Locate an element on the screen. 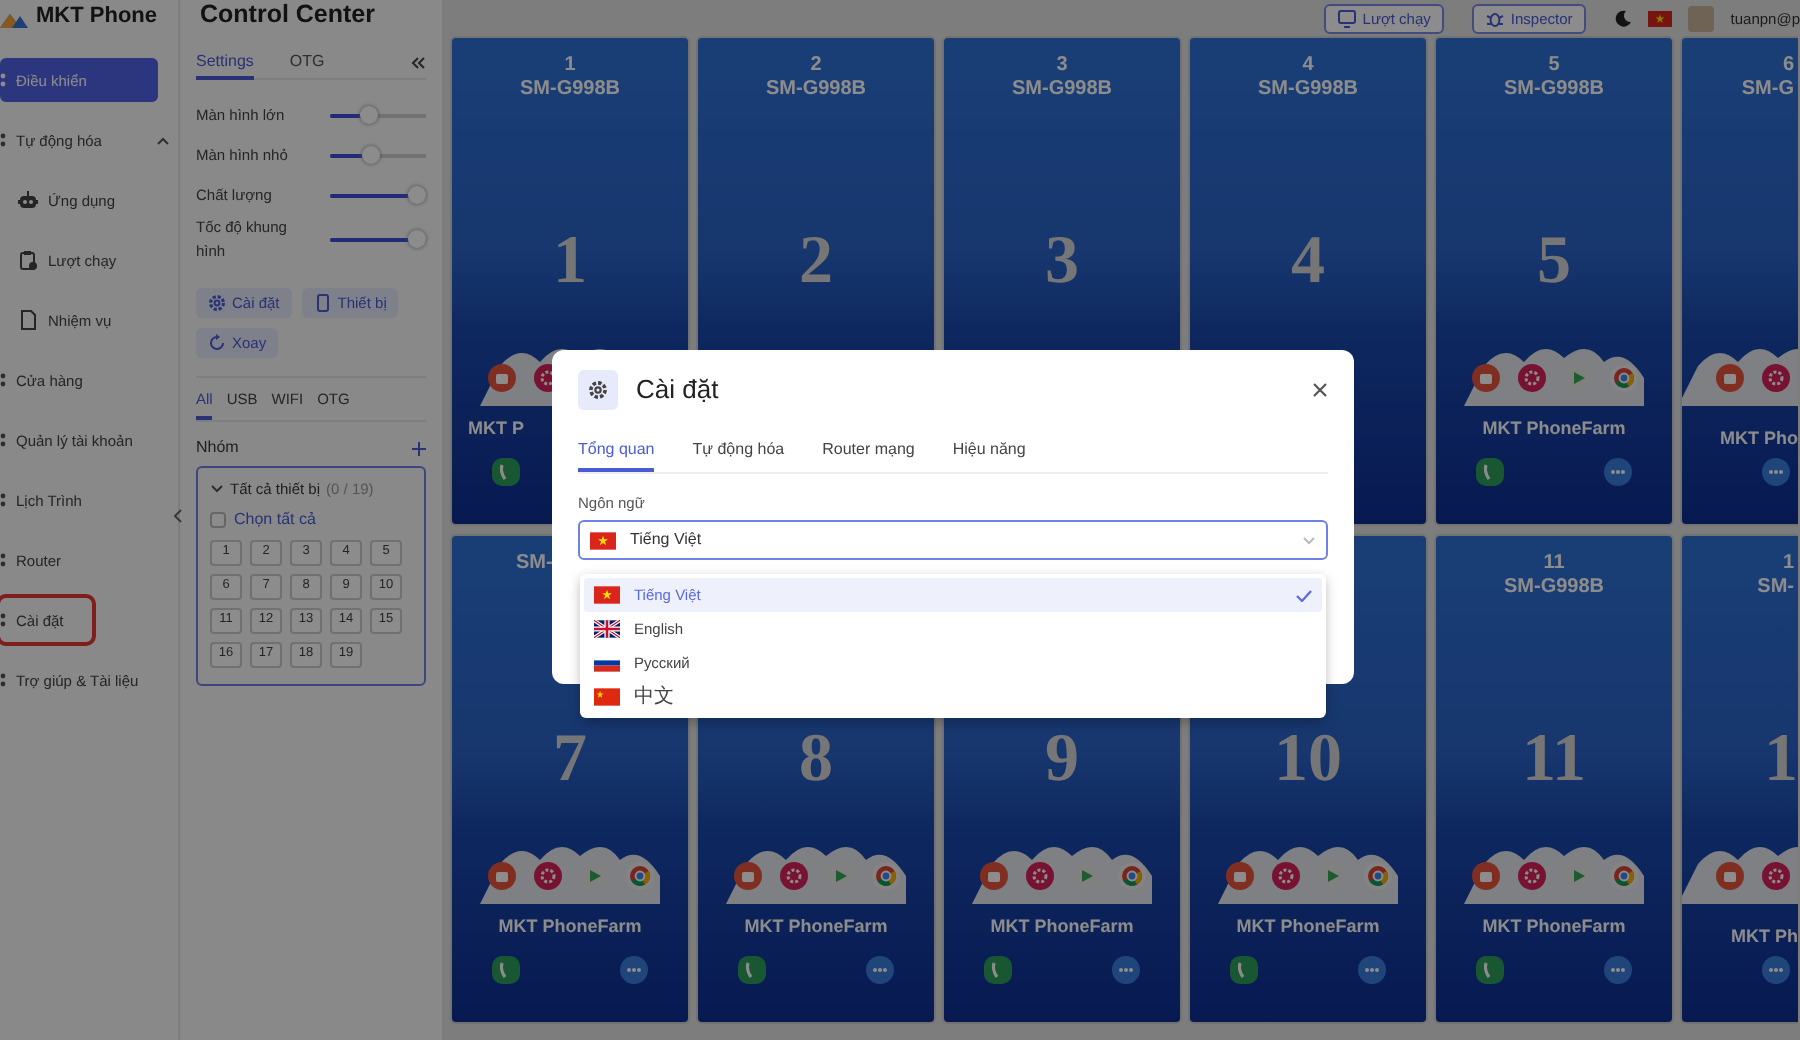 This screenshot has height=1040, width=1800. dialog-tab: Tổng quan is located at coordinates (616, 456).